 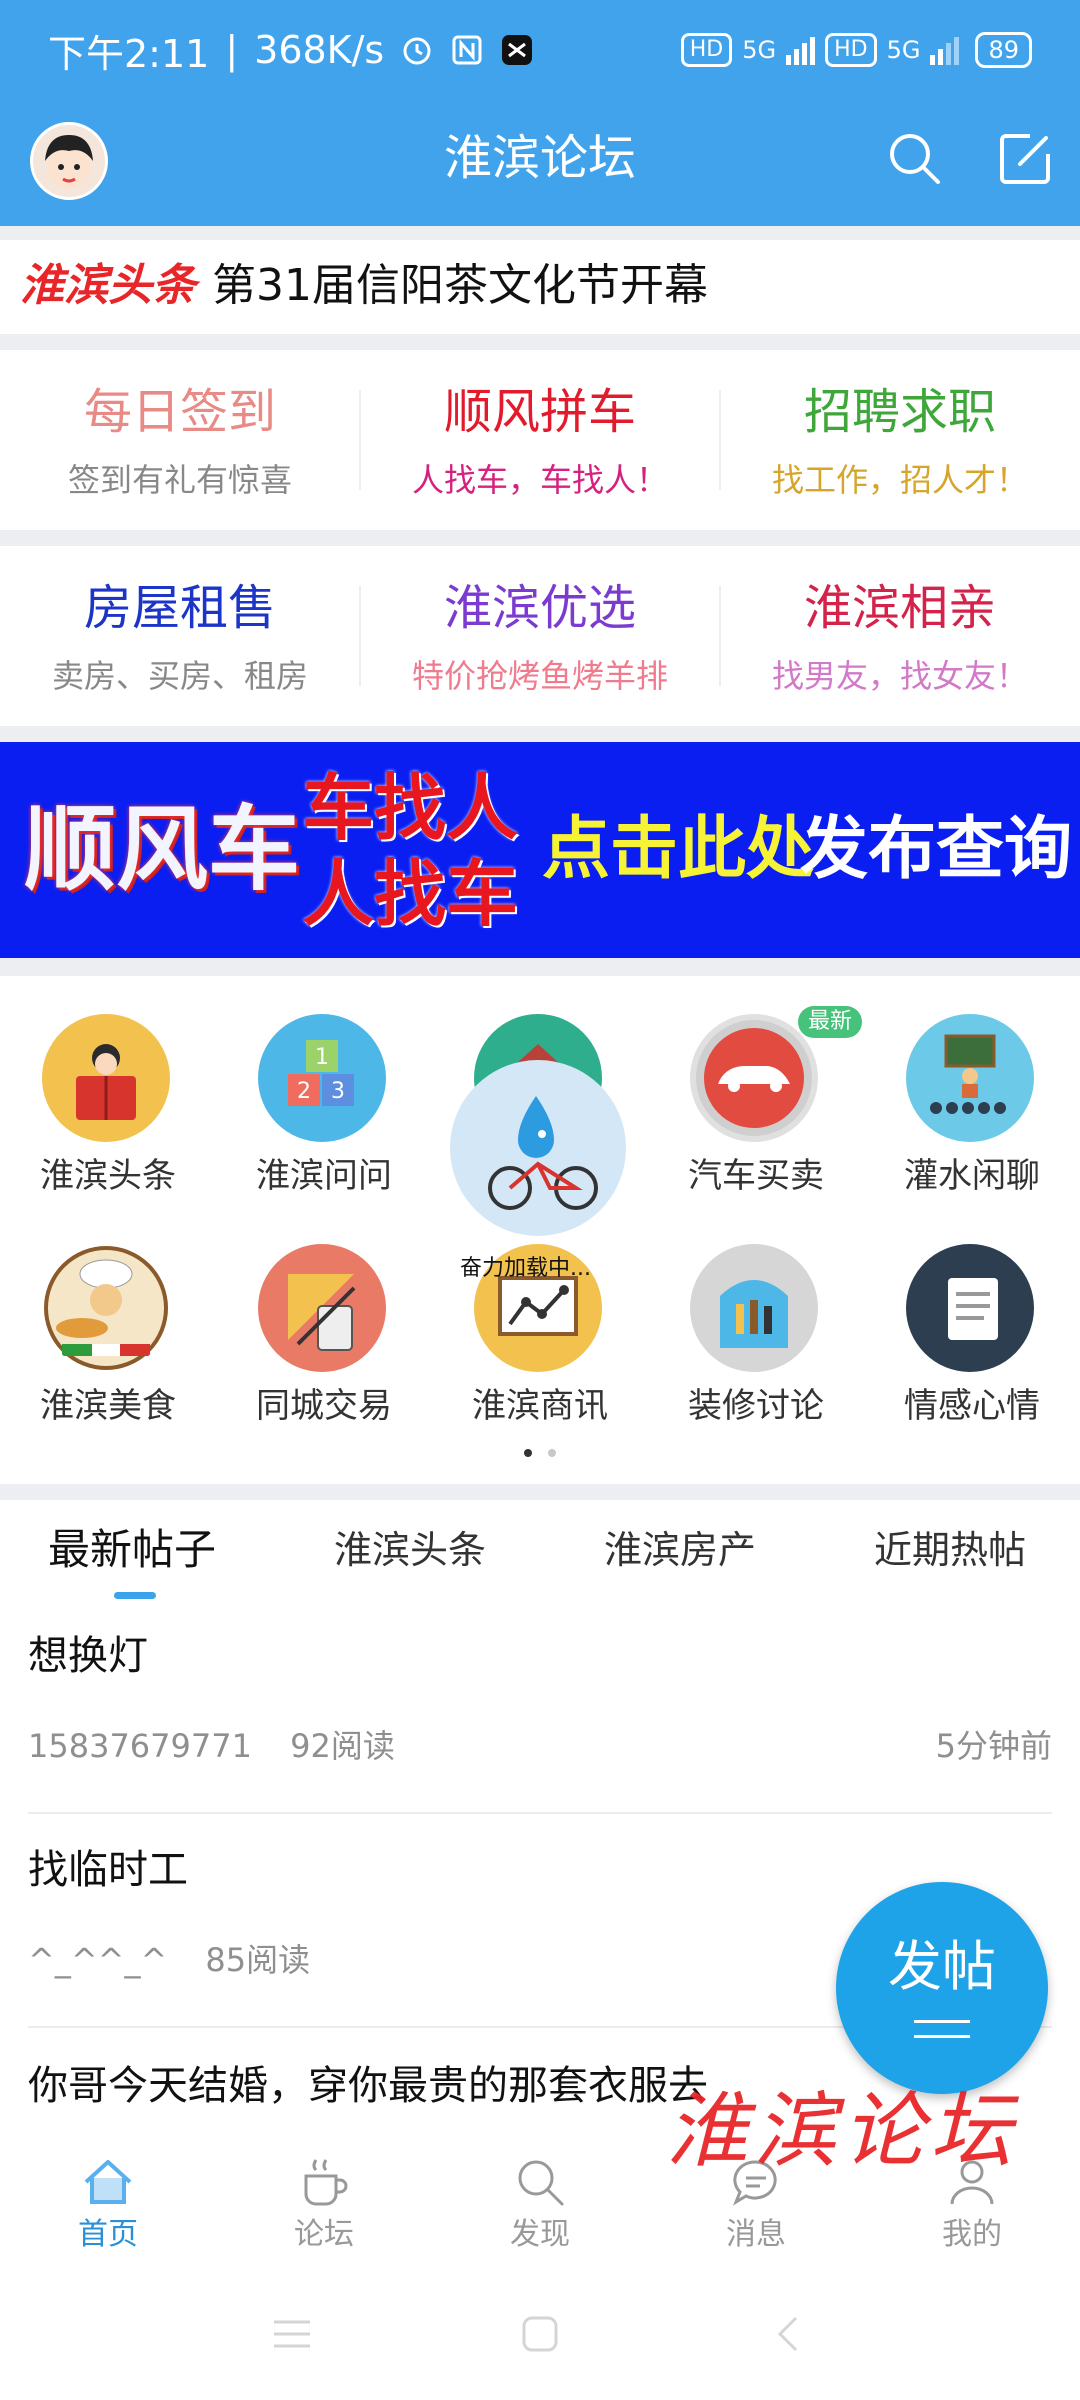 What do you see at coordinates (322, 1057) in the screenshot?
I see `svg-text: 1` at bounding box center [322, 1057].